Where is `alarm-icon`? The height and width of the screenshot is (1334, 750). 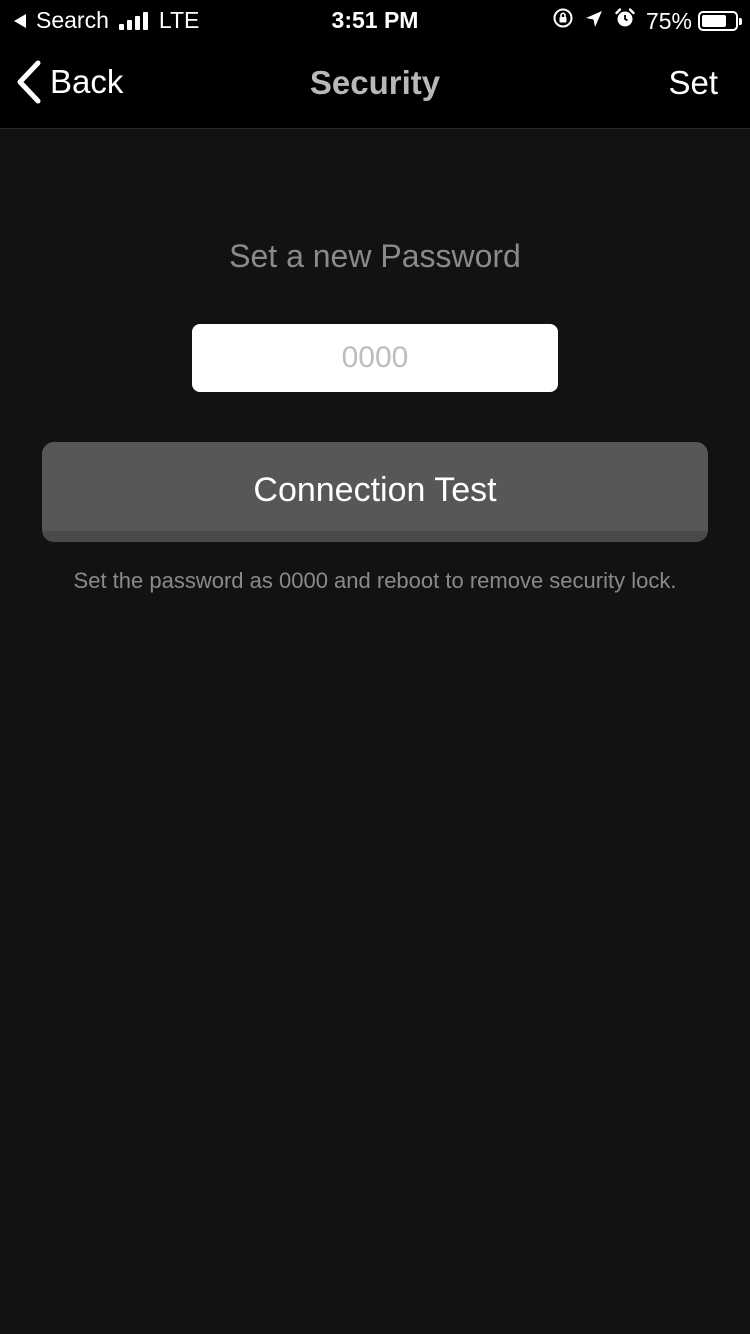
alarm-icon is located at coordinates (625, 21).